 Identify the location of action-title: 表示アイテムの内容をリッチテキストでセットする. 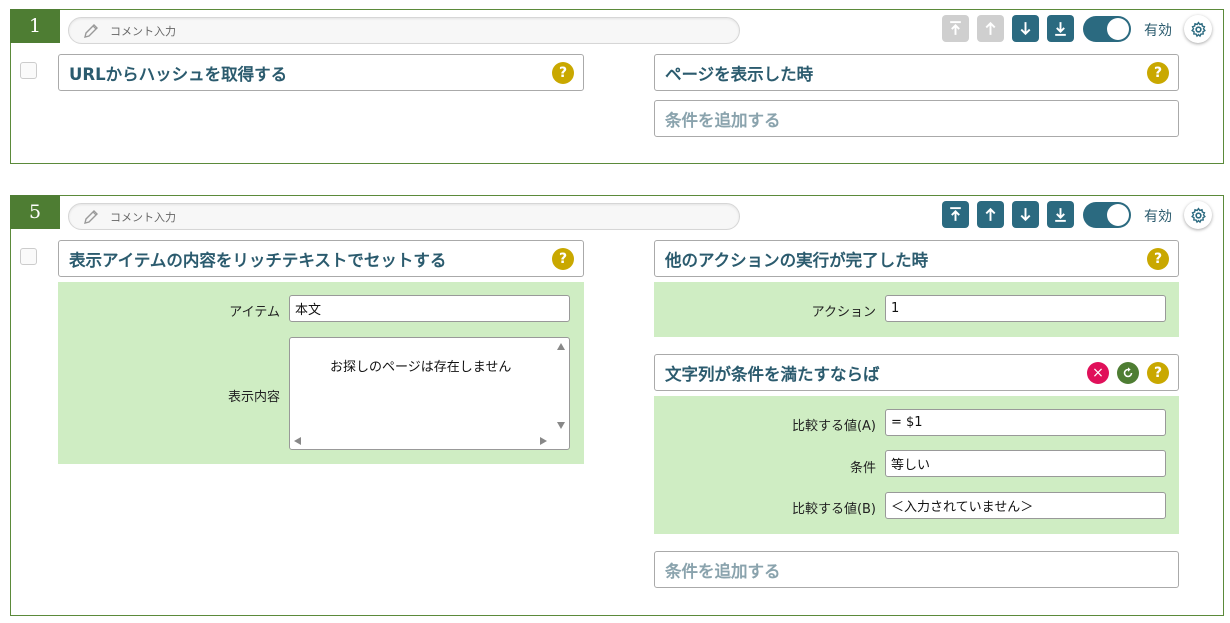
(258, 260).